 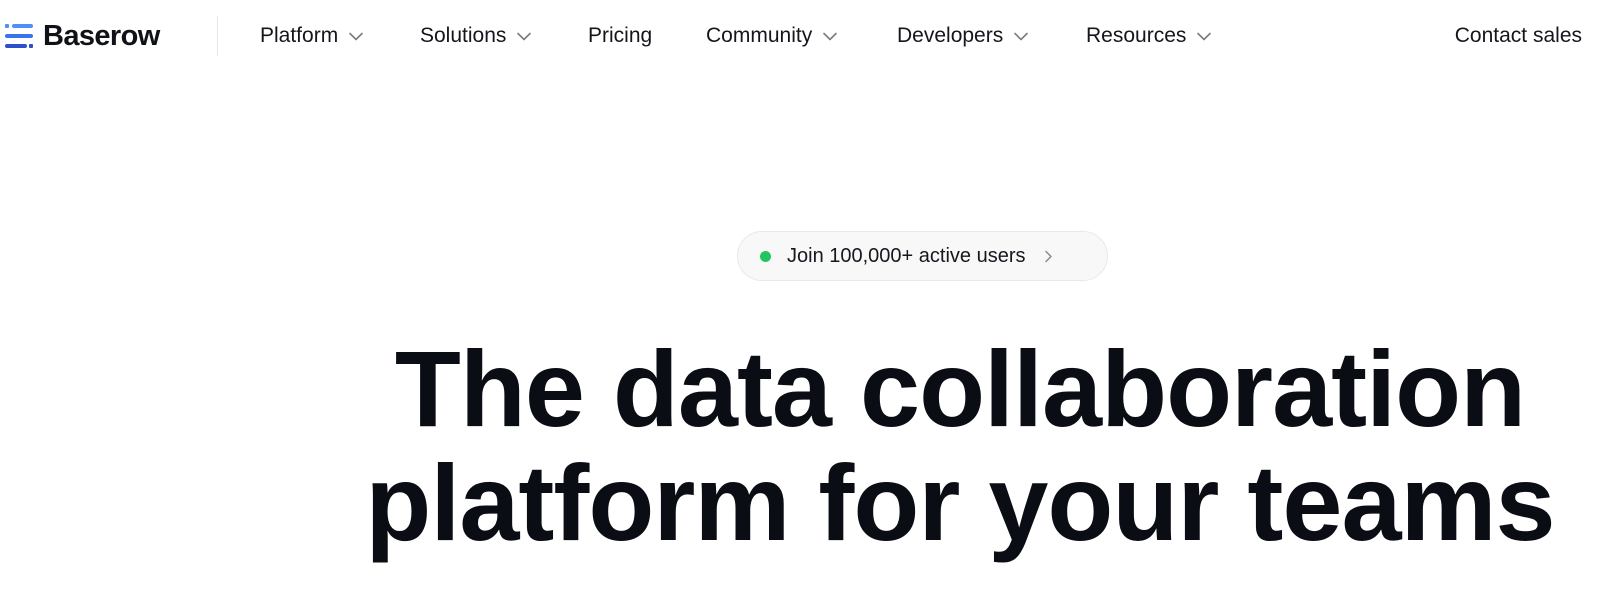 I want to click on chevron-right-icon, so click(x=1048, y=256).